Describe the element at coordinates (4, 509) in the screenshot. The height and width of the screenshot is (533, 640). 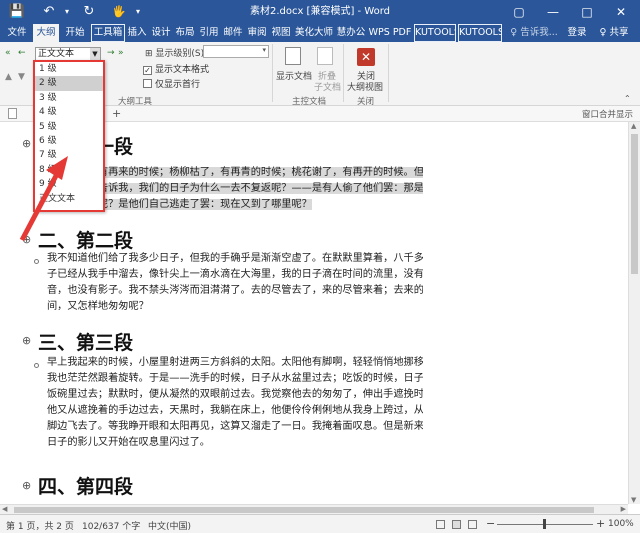
I see `scroll-left-icon: ◀` at that location.